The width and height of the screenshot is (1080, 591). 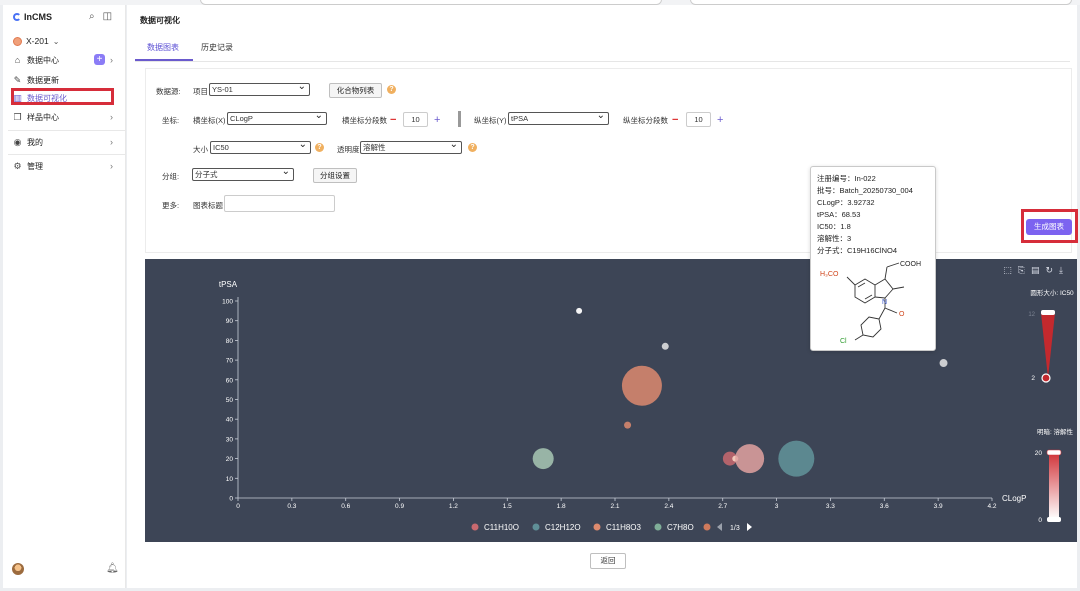 What do you see at coordinates (698, 119) in the screenshot?
I see `y-segments-input: 10` at bounding box center [698, 119].